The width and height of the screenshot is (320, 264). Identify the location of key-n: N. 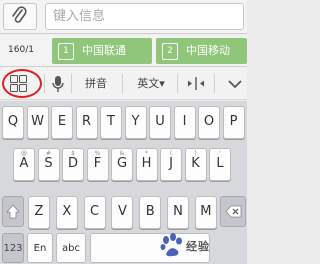
(178, 212).